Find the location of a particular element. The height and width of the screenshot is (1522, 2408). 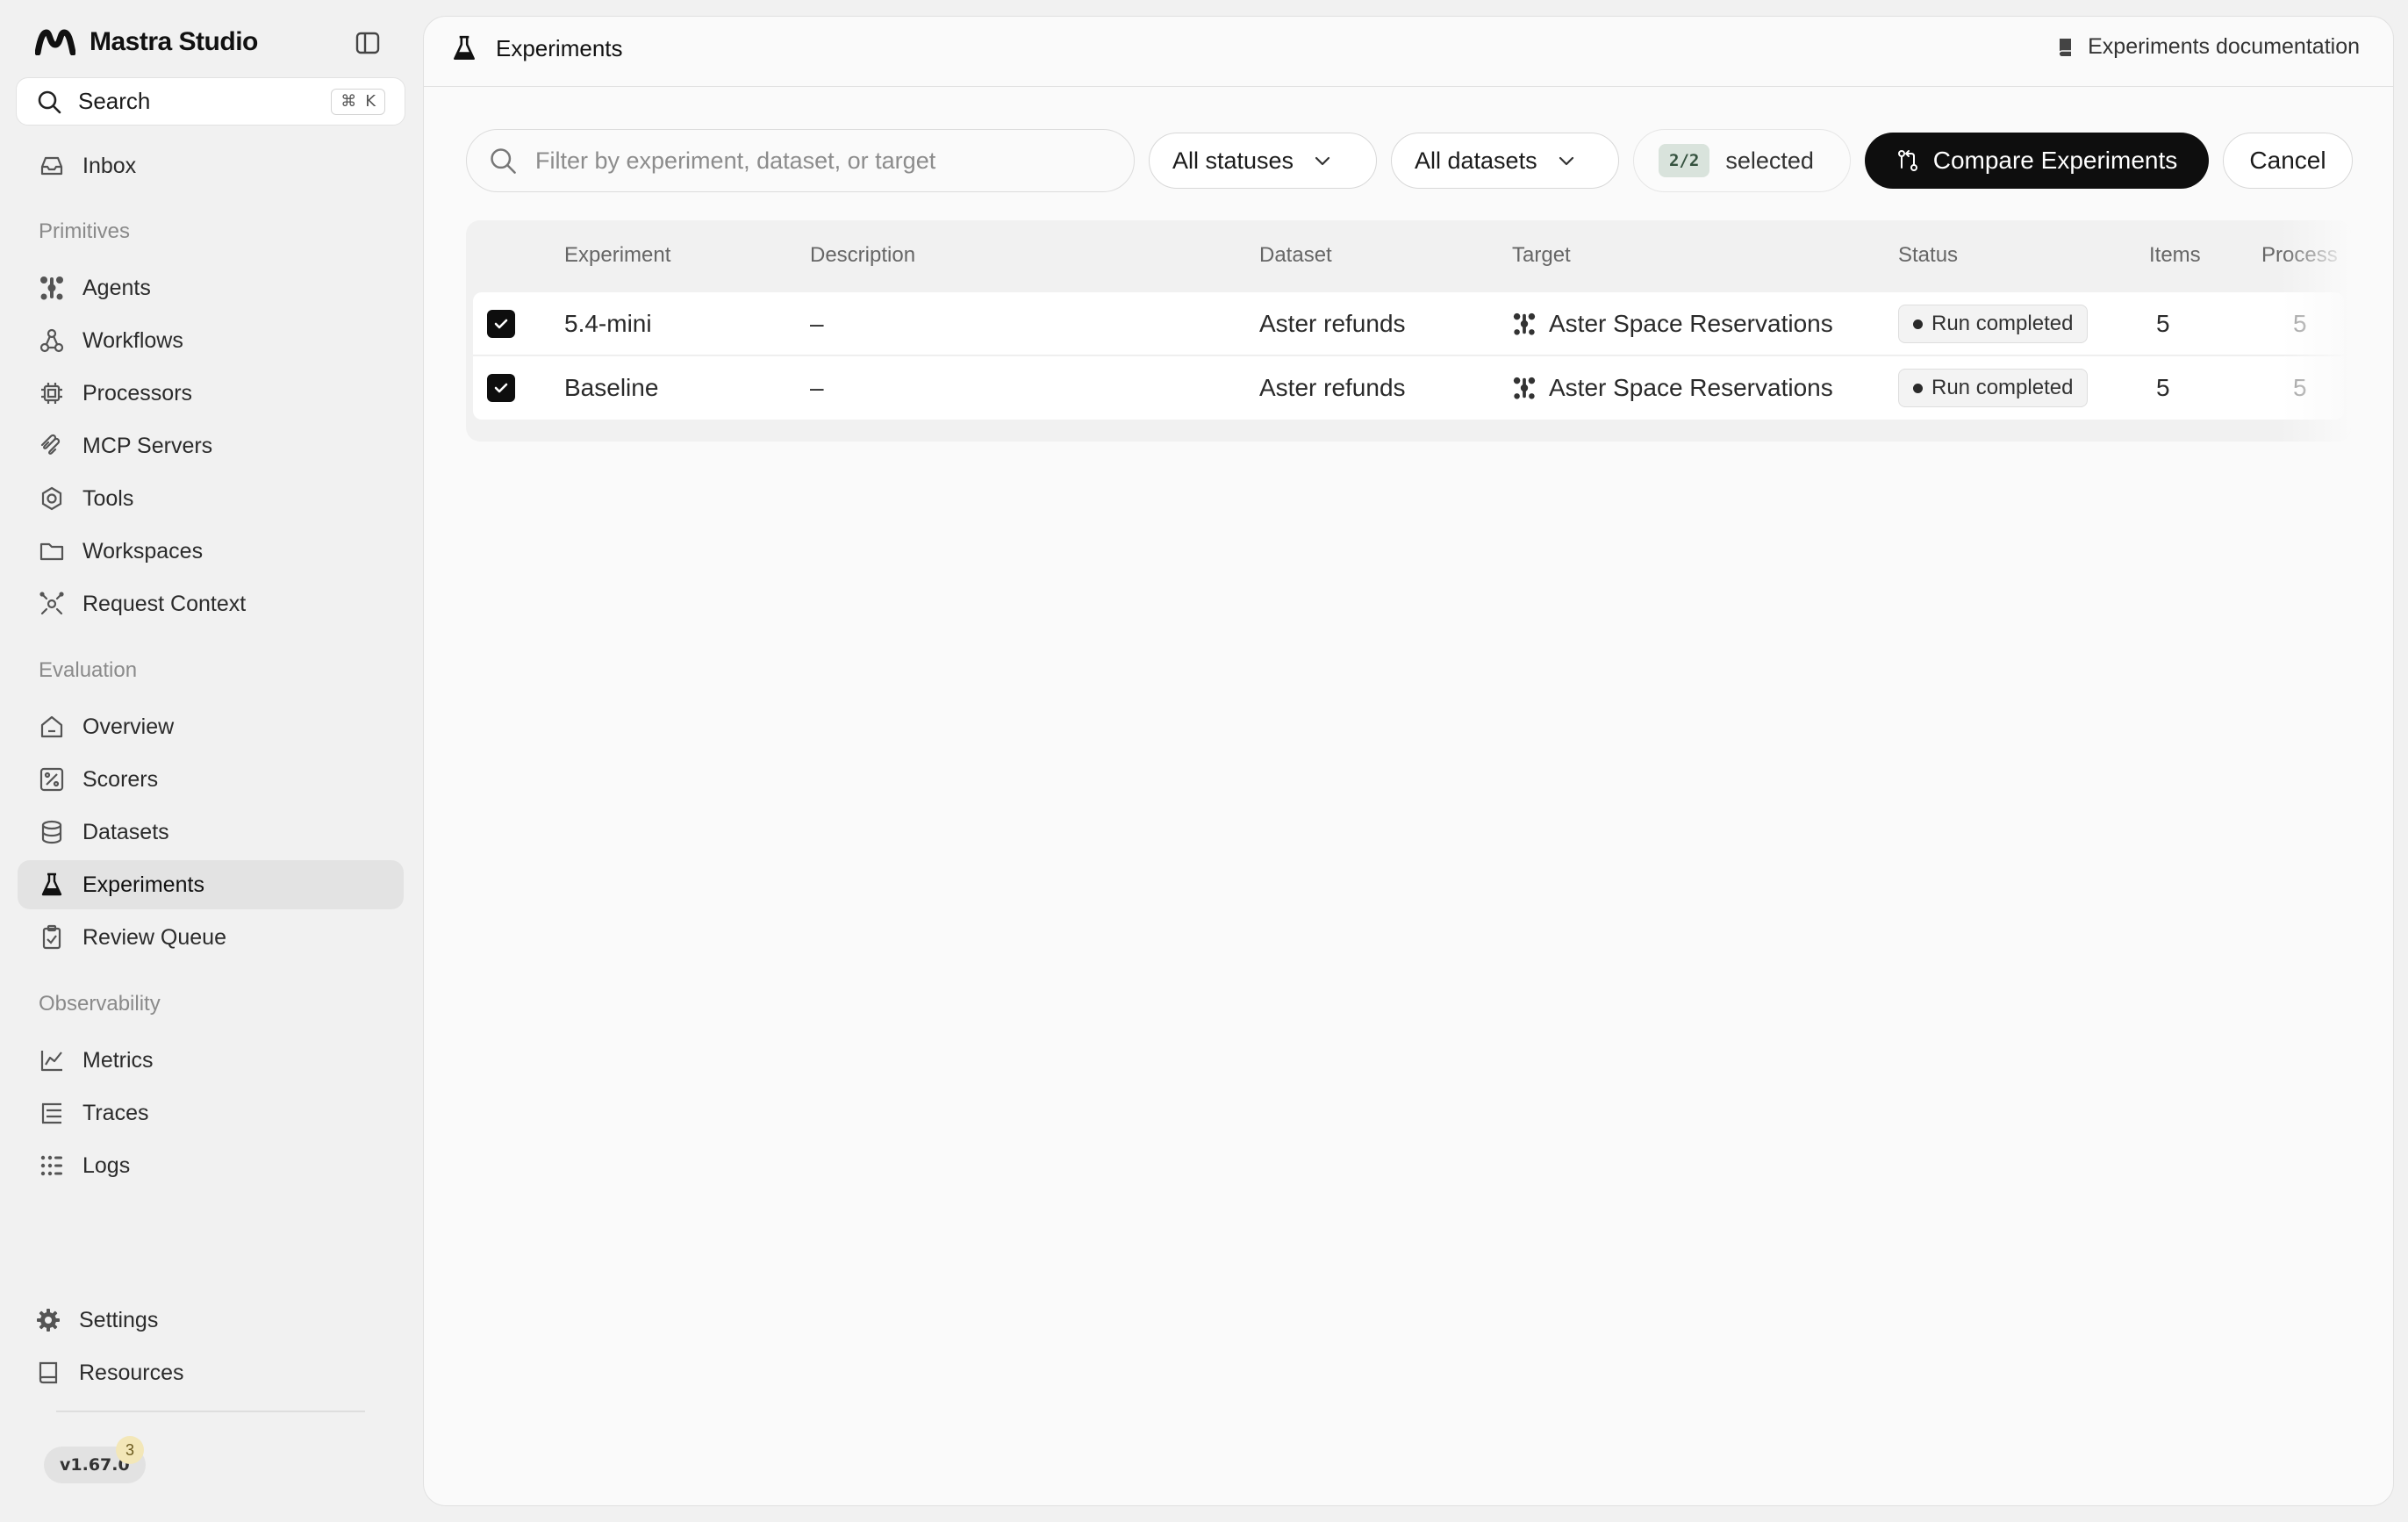

search-label: Search is located at coordinates (114, 101).